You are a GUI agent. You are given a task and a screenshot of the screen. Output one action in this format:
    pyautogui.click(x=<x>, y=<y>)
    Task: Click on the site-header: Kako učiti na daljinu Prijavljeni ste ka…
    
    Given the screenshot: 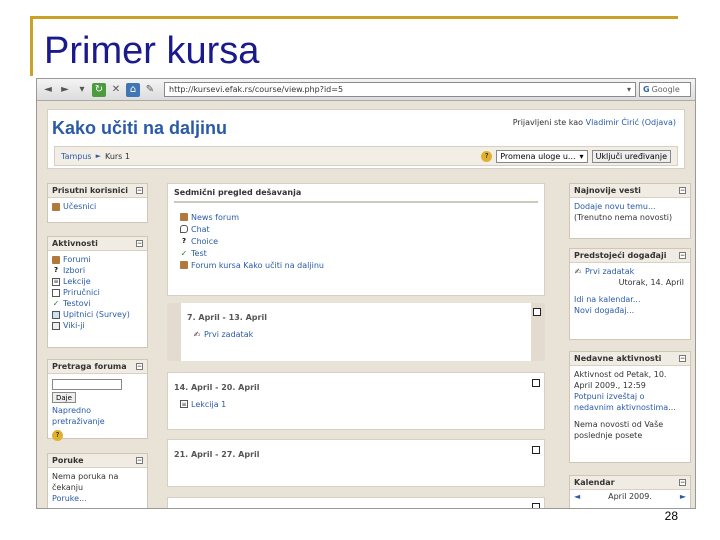 What is the action you would take?
    pyautogui.click(x=366, y=139)
    